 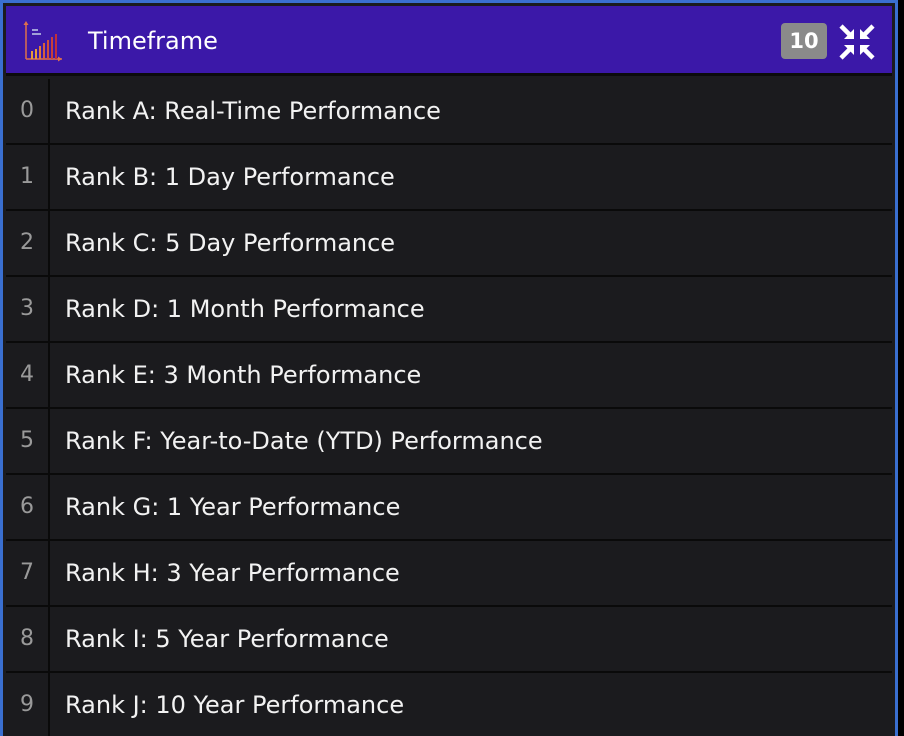 I want to click on list-item: 6 Rank G: 1 Year Performance, so click(x=449, y=508).